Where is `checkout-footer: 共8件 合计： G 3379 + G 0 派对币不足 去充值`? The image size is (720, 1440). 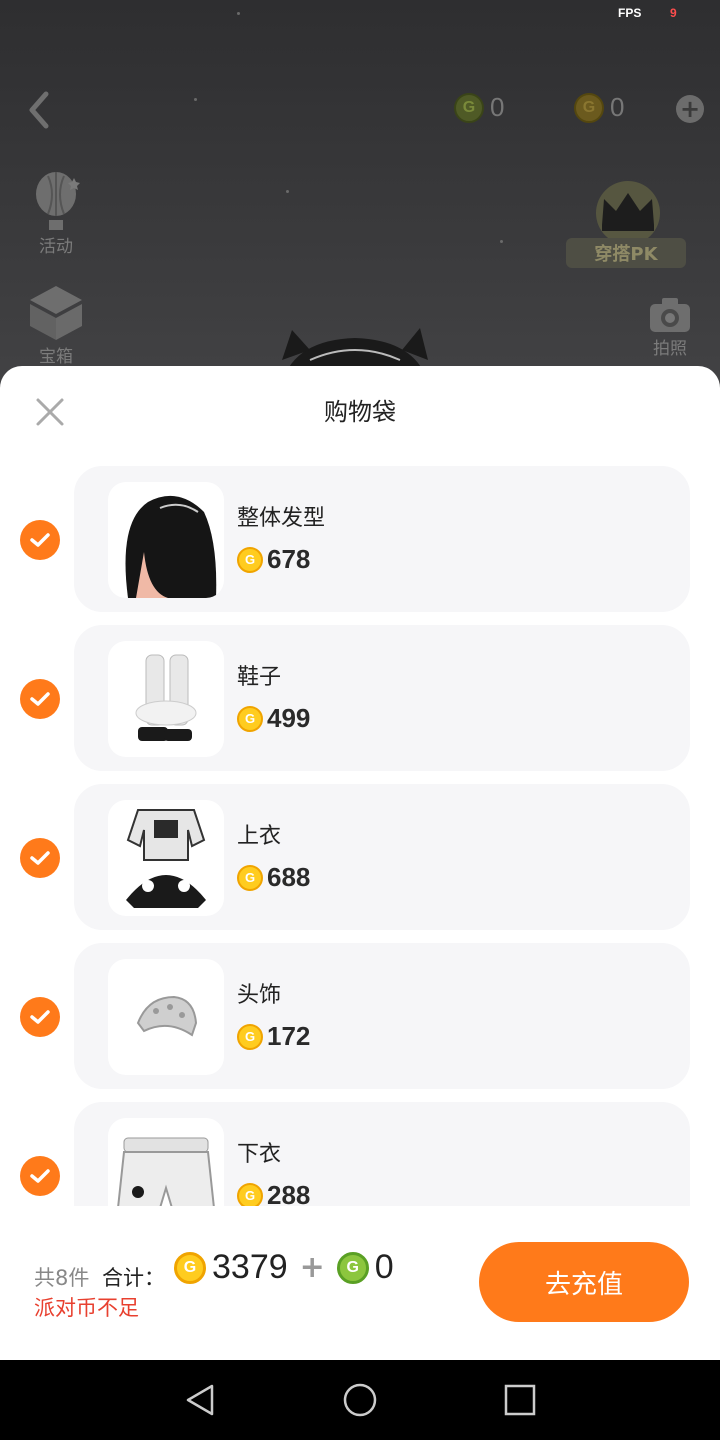
checkout-footer: 共8件 合计： G 3379 + G 0 派对币不足 去充值 is located at coordinates (360, 1283).